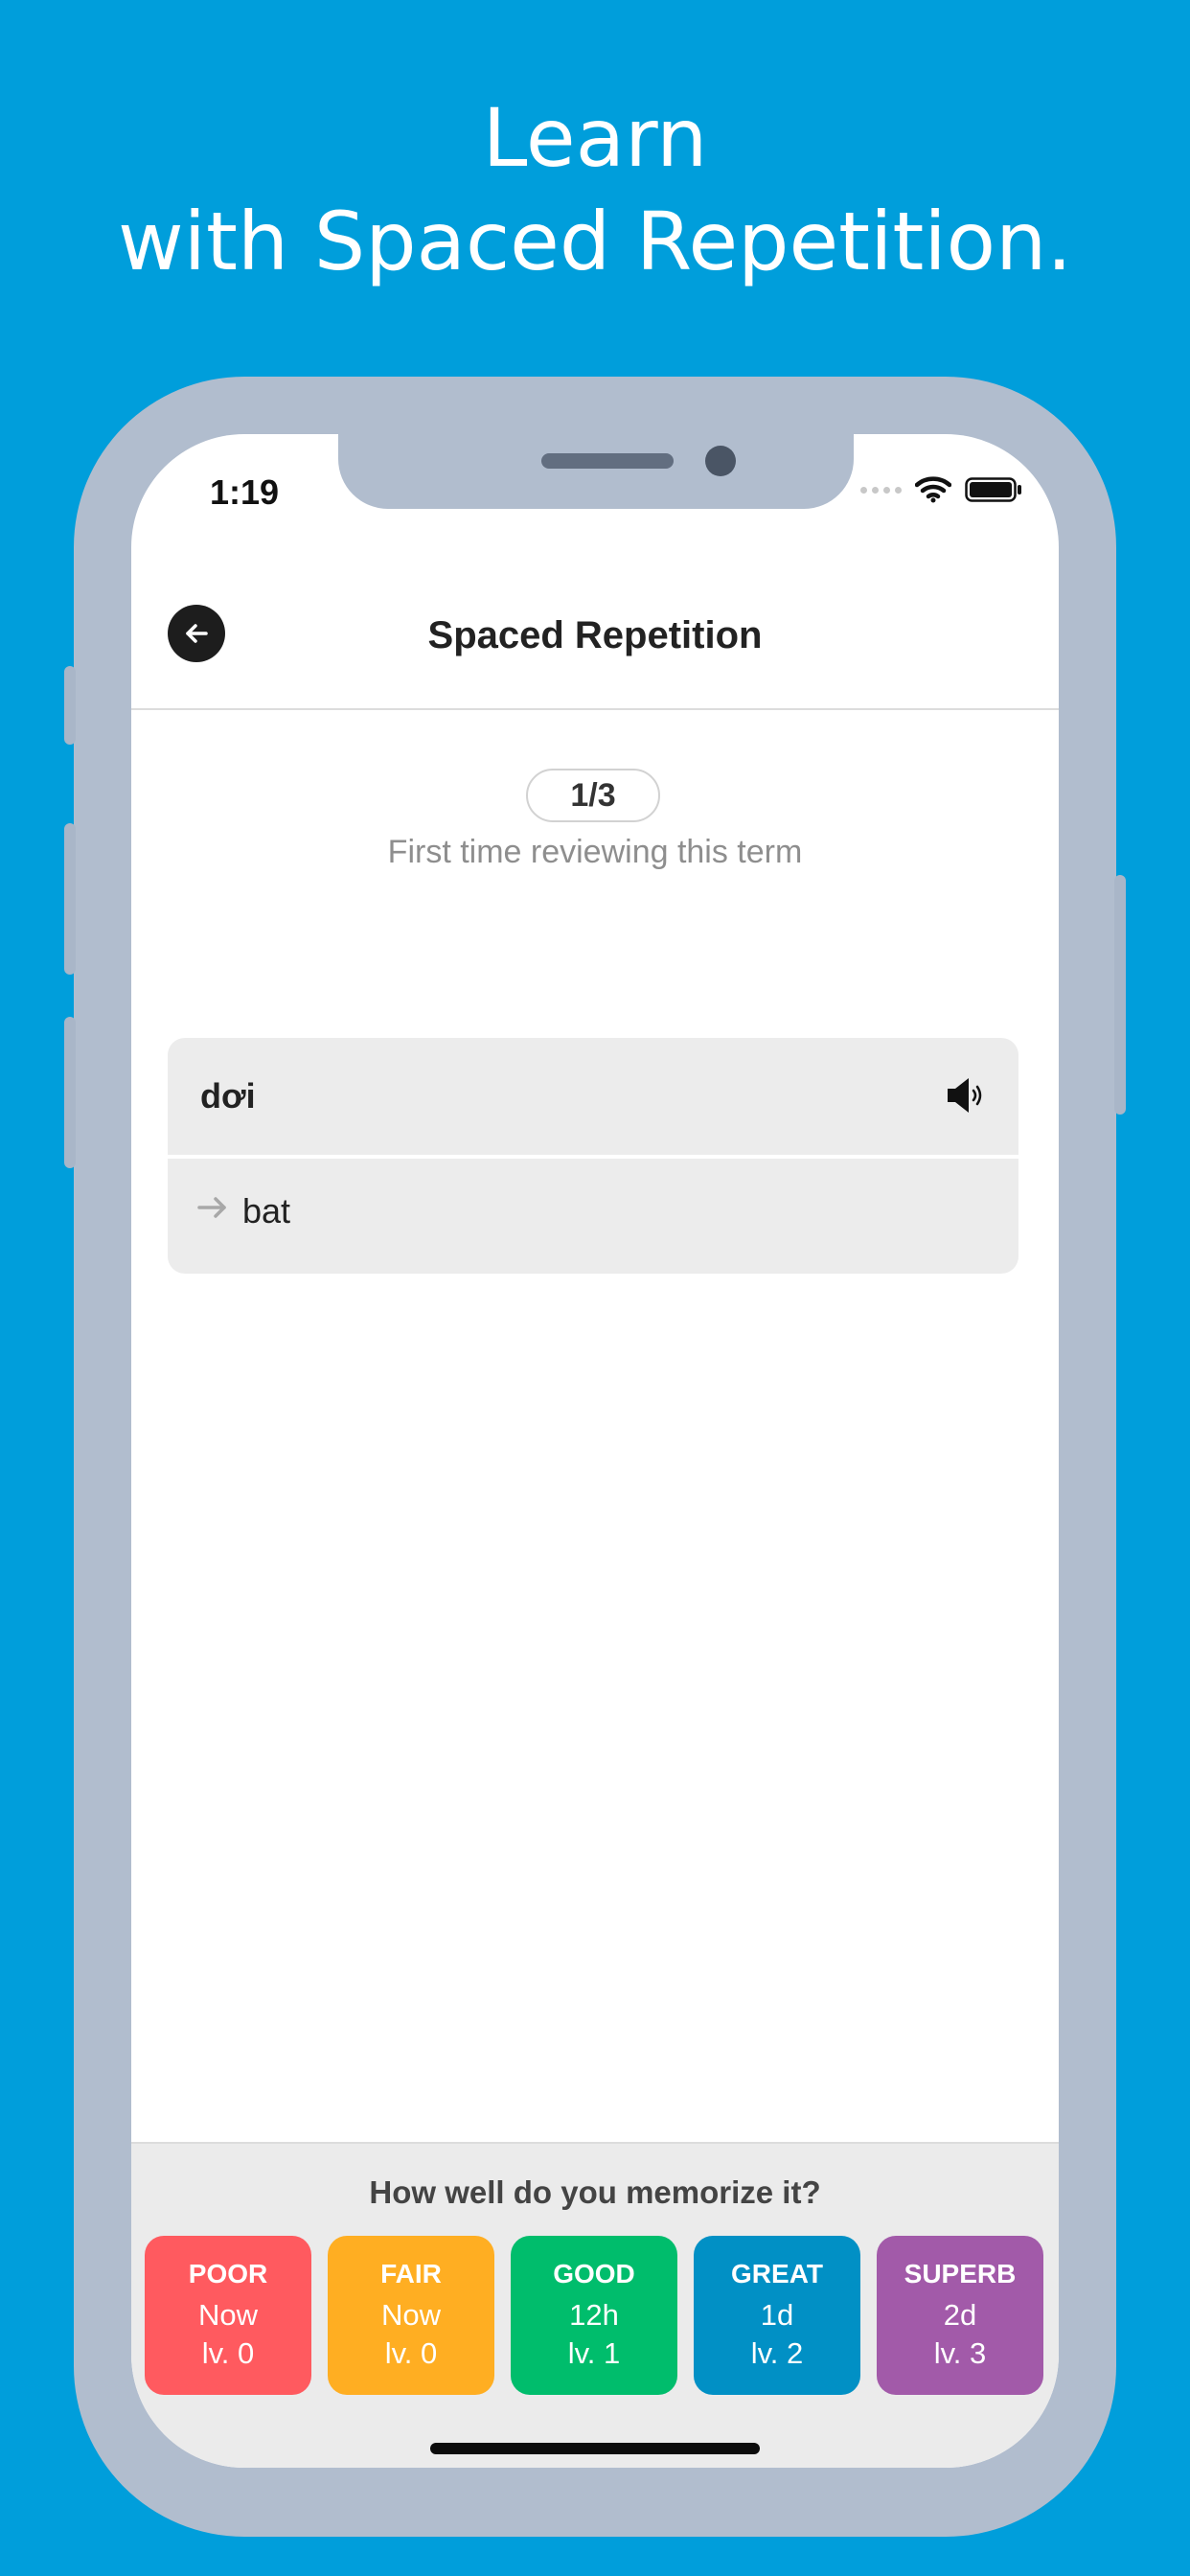 The image size is (1190, 2576). I want to click on rating-level: lv. 1, so click(594, 2353).